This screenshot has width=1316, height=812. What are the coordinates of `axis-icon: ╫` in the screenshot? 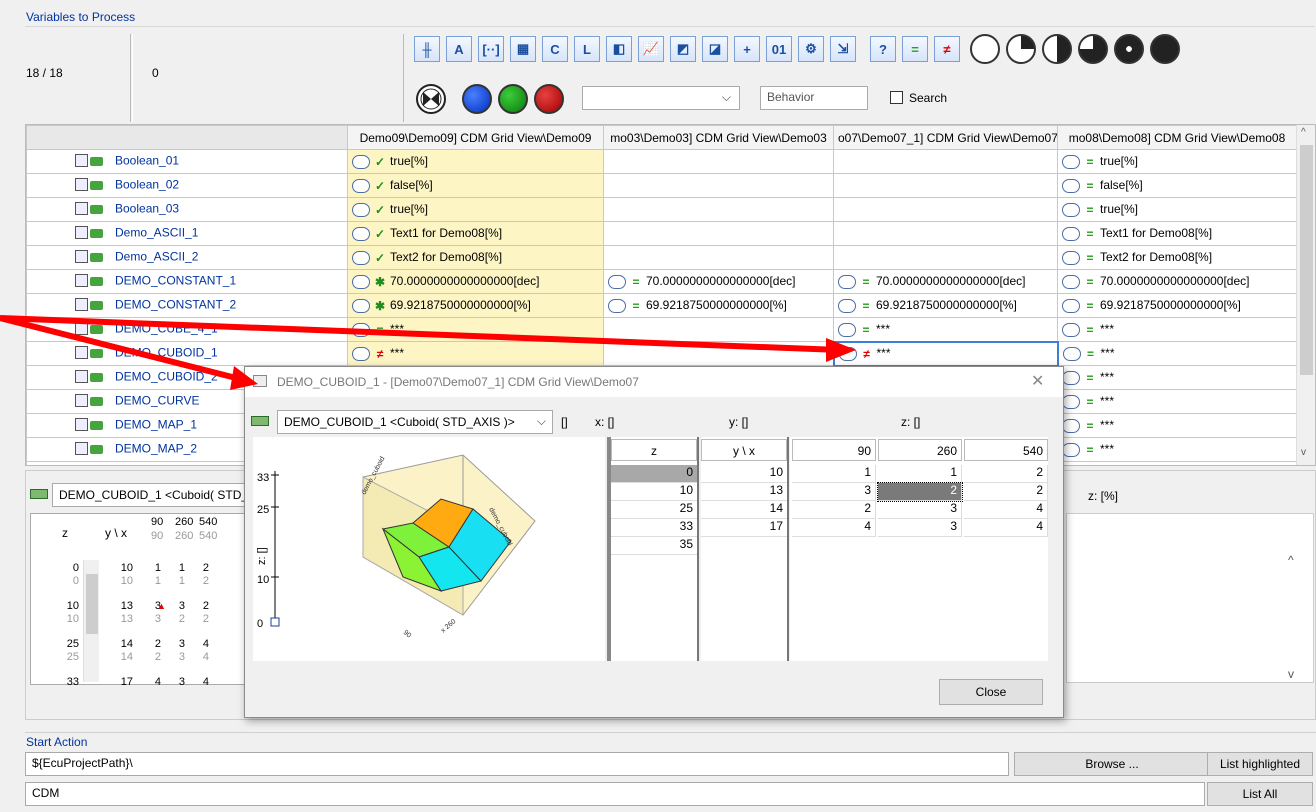 It's located at (427, 49).